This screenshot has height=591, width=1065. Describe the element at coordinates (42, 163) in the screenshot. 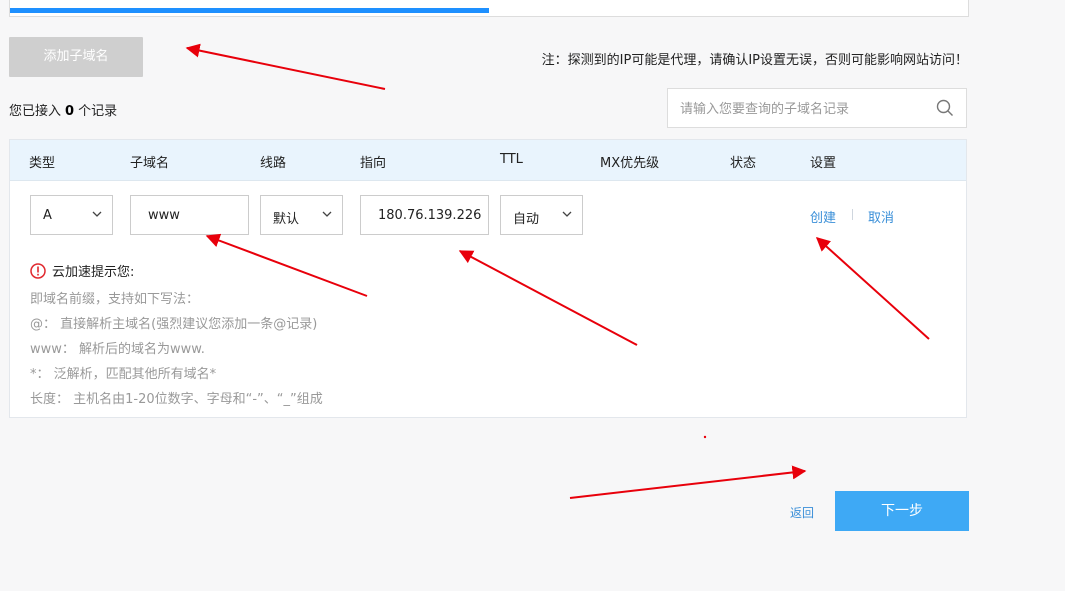

I see `header-type: 类型` at that location.